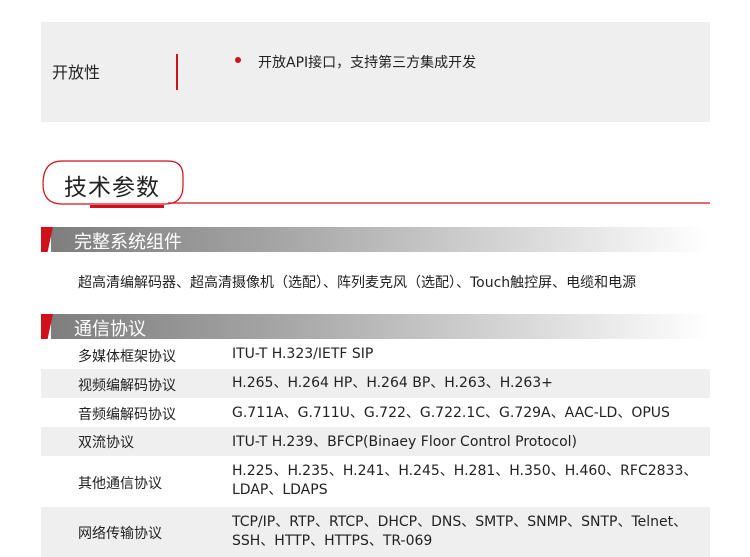 The height and width of the screenshot is (557, 750). I want to click on red-divider, so click(177, 72).